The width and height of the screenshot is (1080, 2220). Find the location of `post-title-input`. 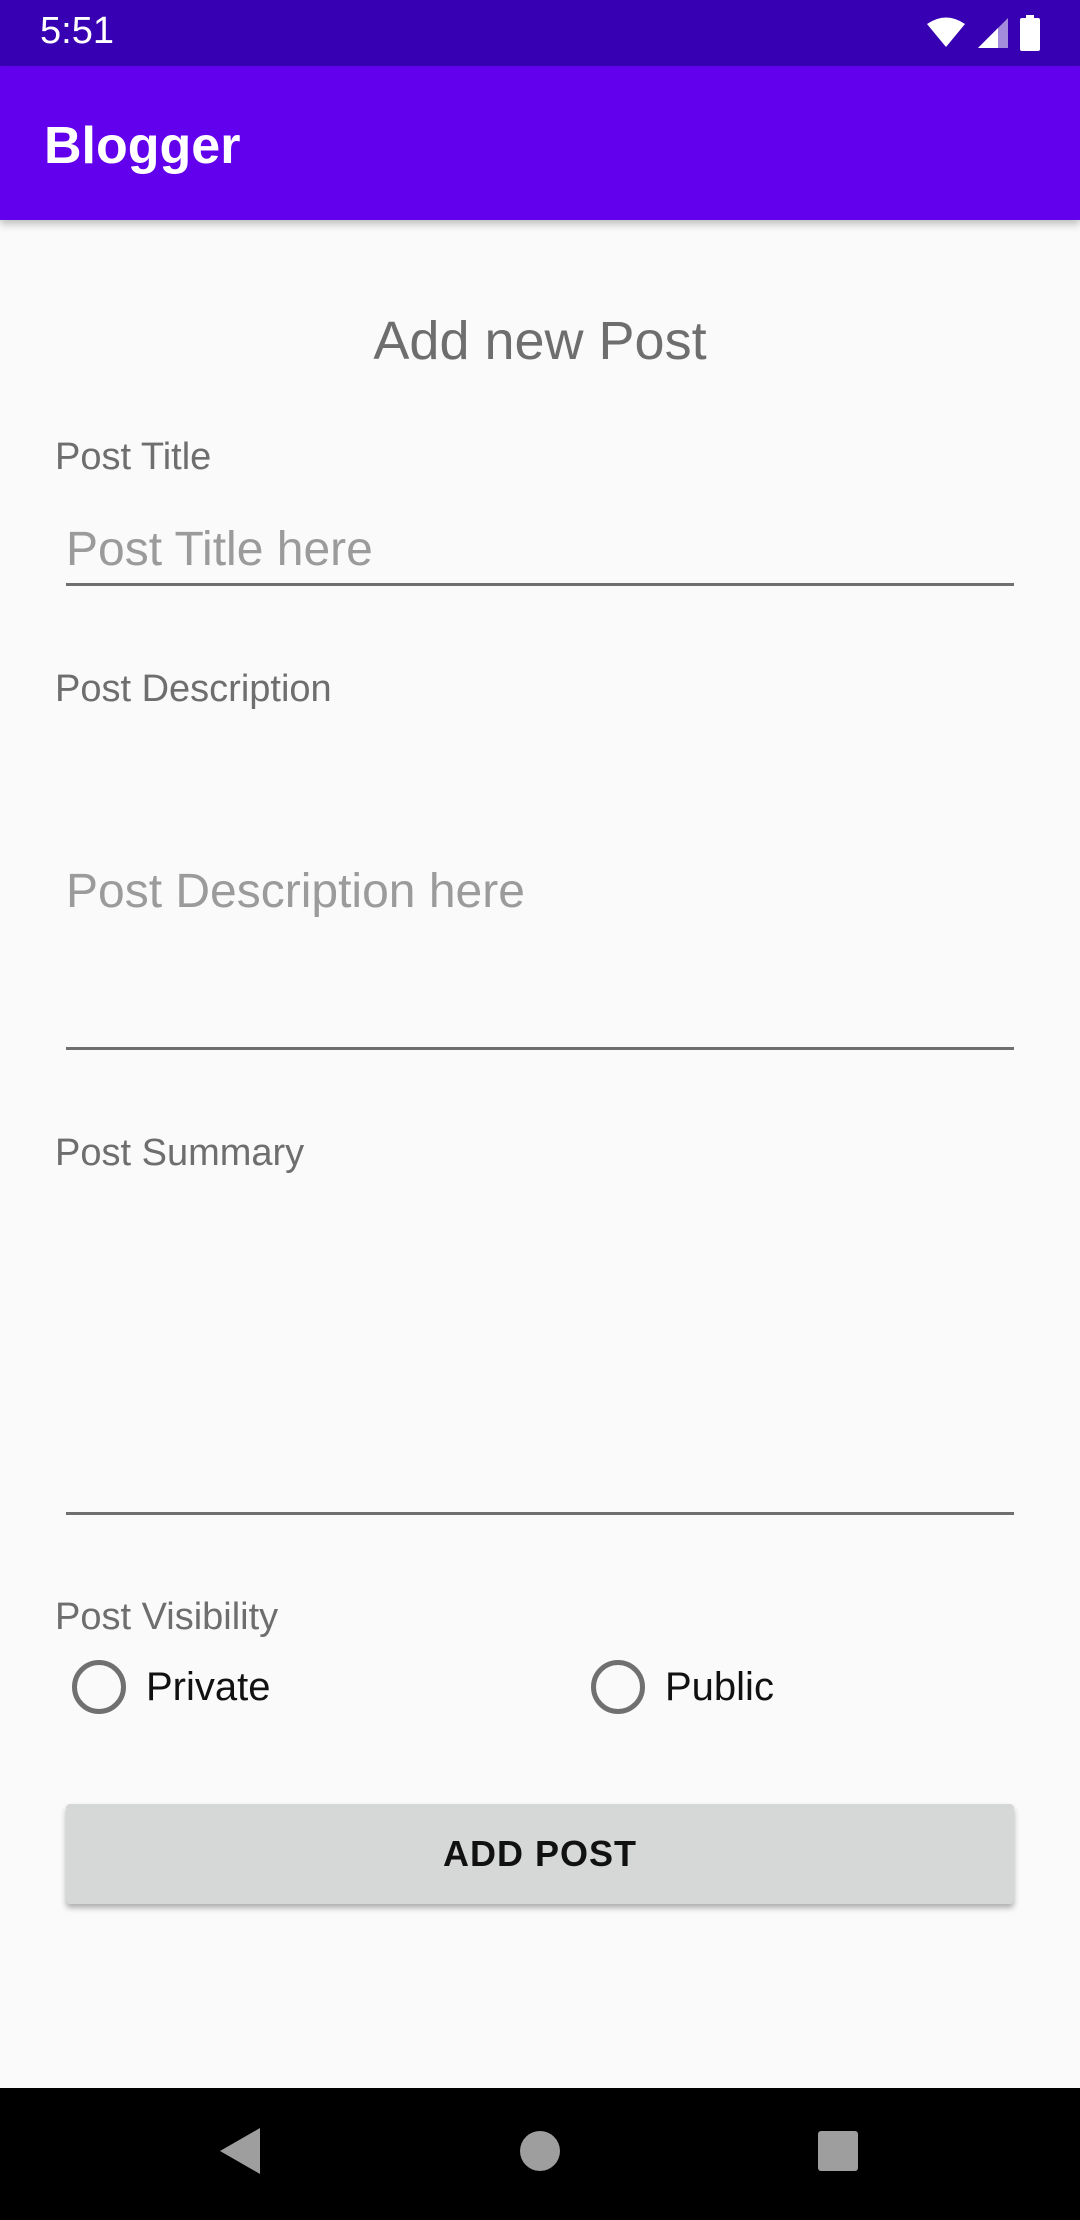

post-title-input is located at coordinates (540, 551).